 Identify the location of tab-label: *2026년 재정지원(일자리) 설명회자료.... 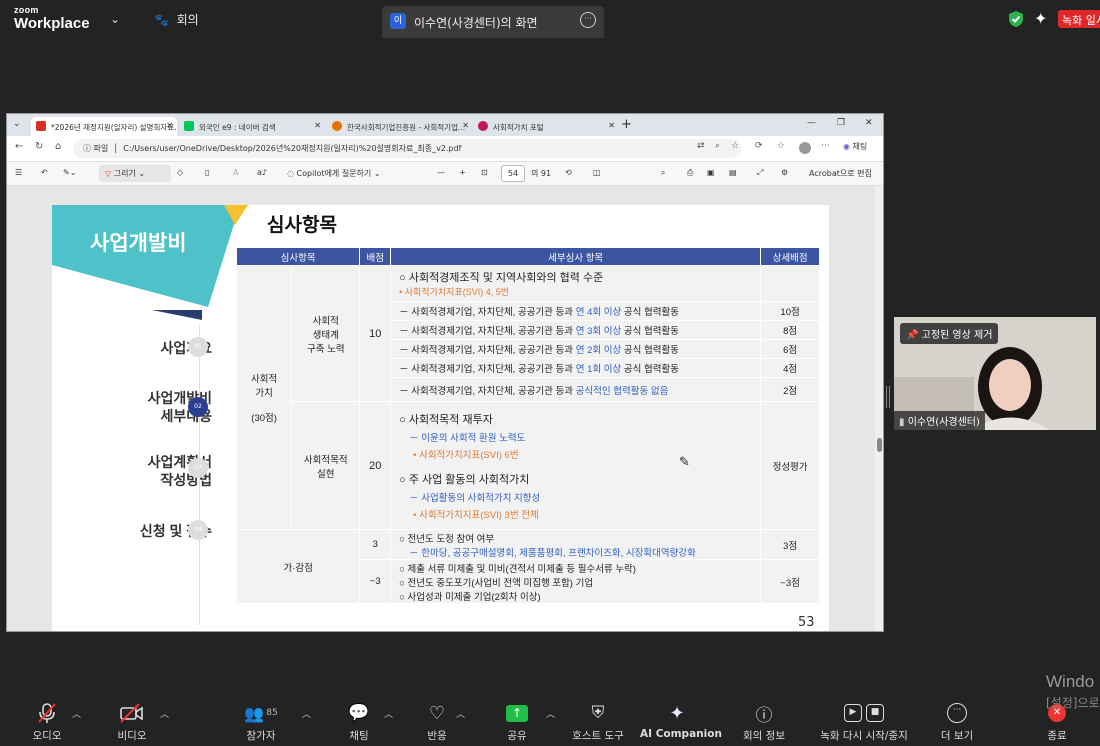
(114, 127).